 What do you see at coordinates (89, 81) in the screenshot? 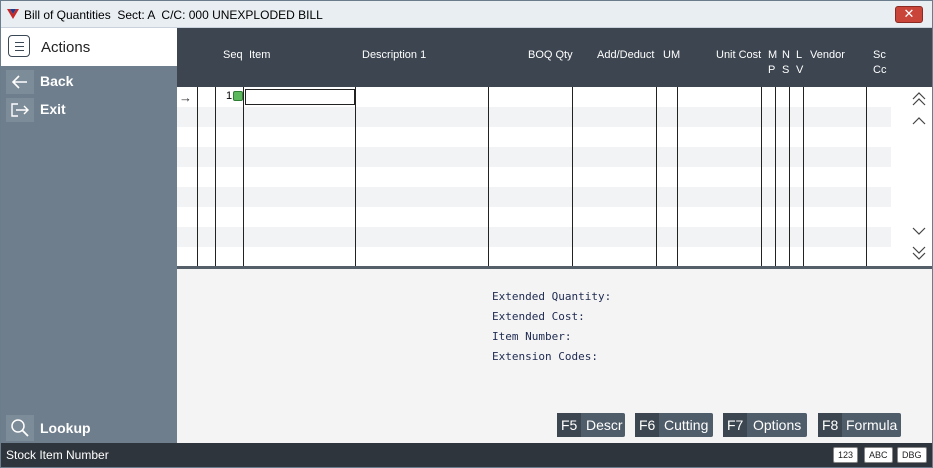
I see `sidebar-item-back: Back` at bounding box center [89, 81].